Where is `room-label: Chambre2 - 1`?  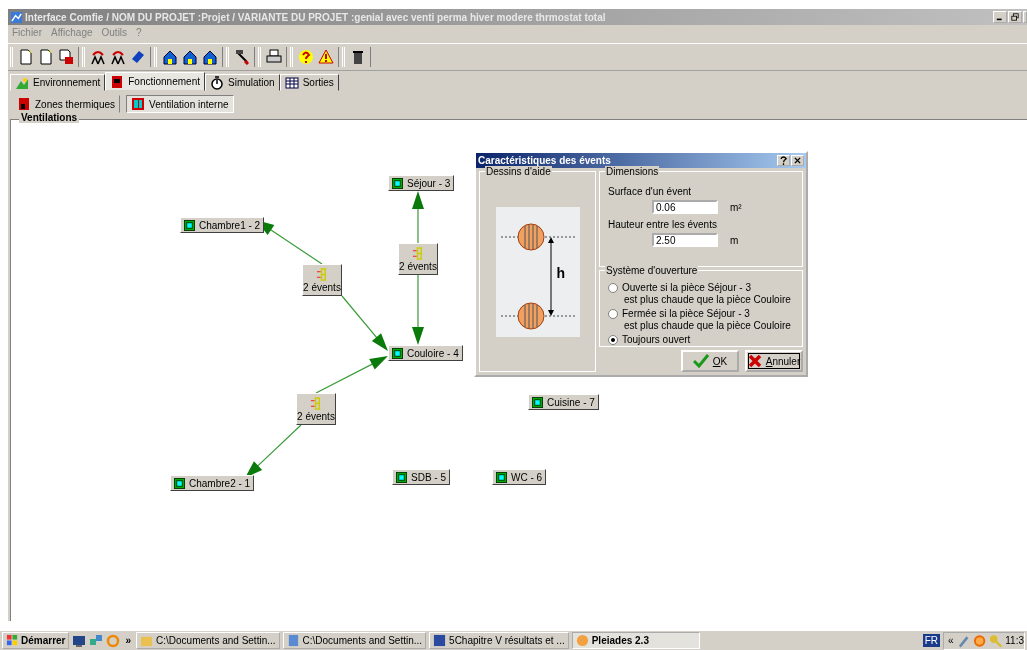
room-label: Chambre2 - 1 is located at coordinates (220, 483).